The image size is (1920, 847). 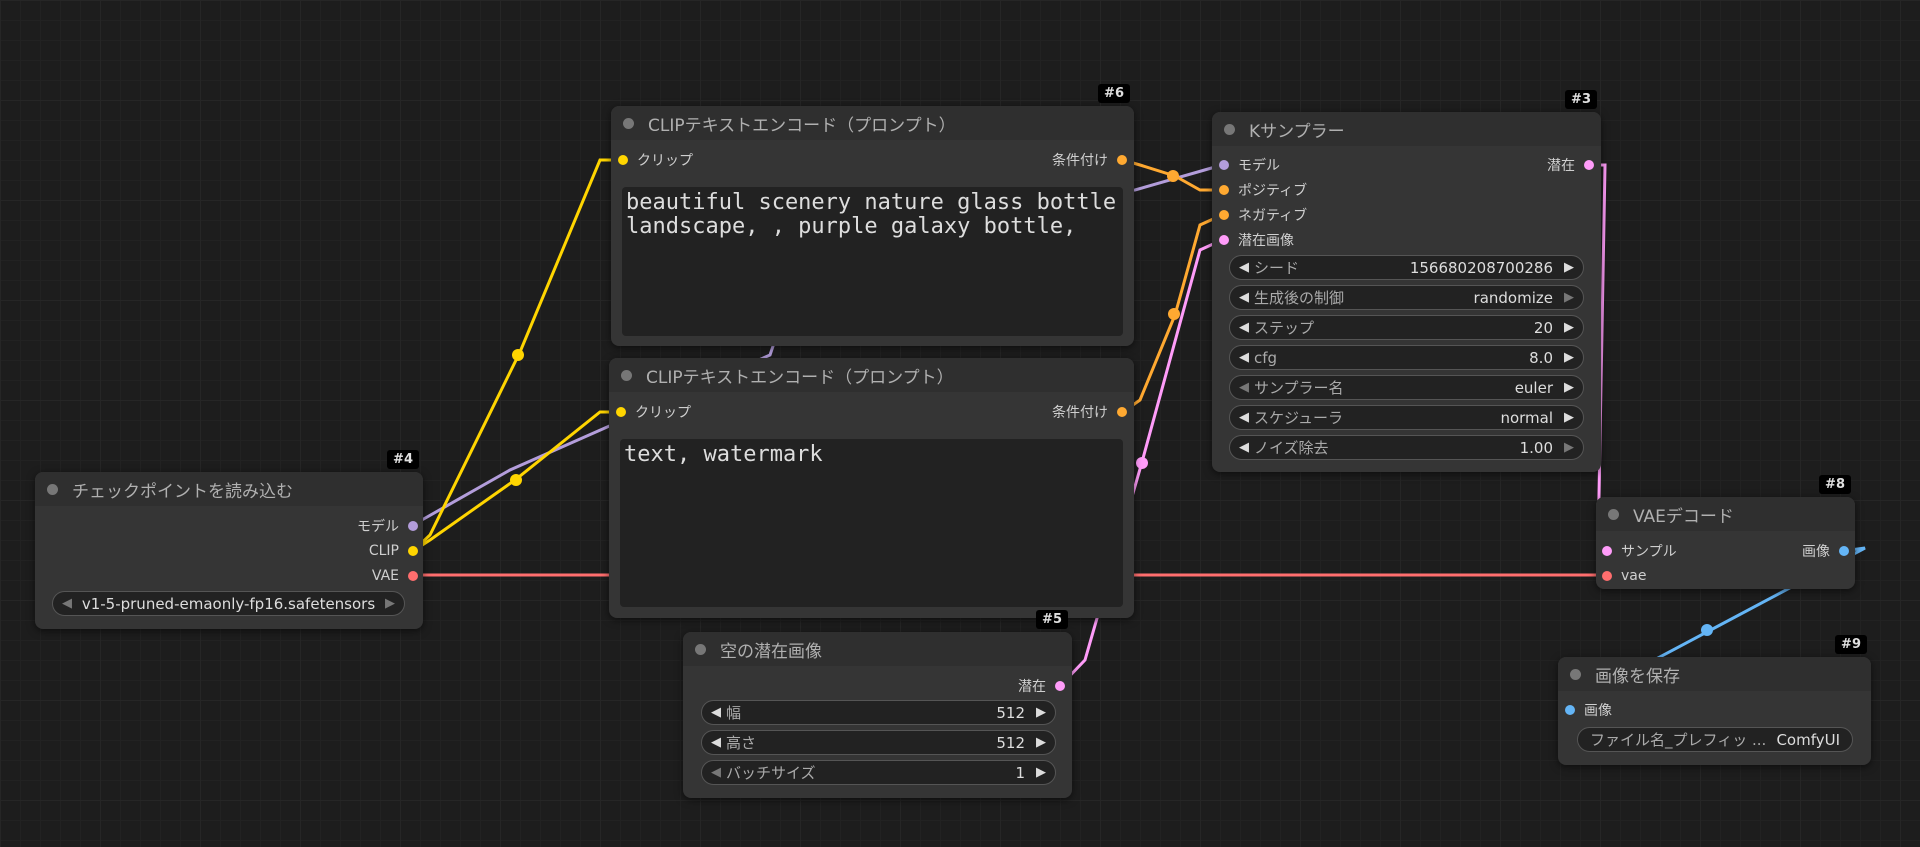 What do you see at coordinates (387, 526) in the screenshot?
I see `output-model: モデル` at bounding box center [387, 526].